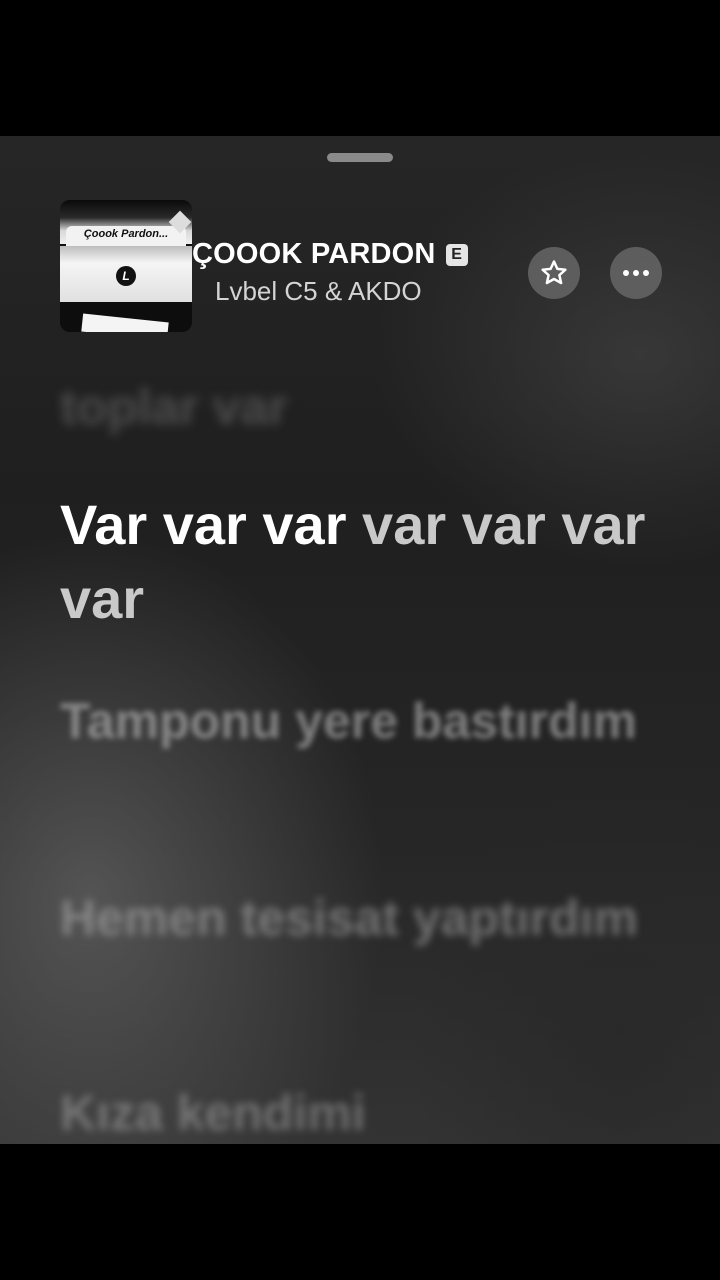 The height and width of the screenshot is (1280, 720). Describe the element at coordinates (360, 157) in the screenshot. I see `sheet-grabber` at that location.